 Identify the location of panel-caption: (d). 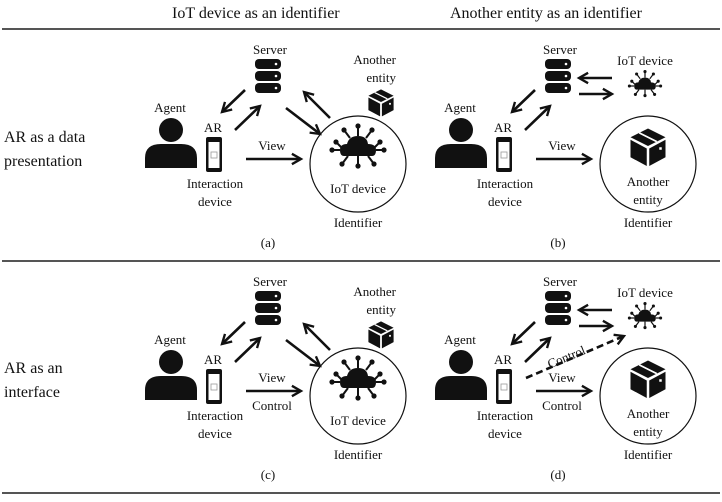
(557, 474).